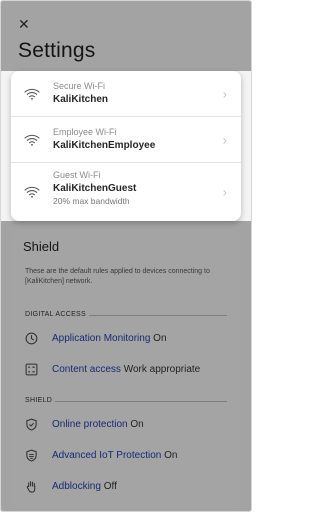 Image resolution: width=320 pixels, height=512 pixels. Describe the element at coordinates (85, 132) in the screenshot. I see `wifi-network-type: Employee Wi-Fi` at that location.